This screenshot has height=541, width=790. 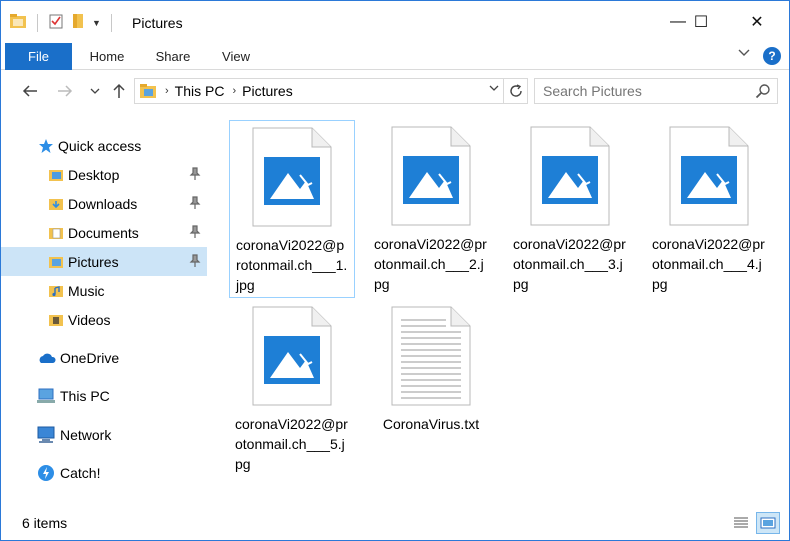 What do you see at coordinates (291, 444) in the screenshot?
I see `file-name: coronaVi2022@protonmail.ch___5.jpg` at bounding box center [291, 444].